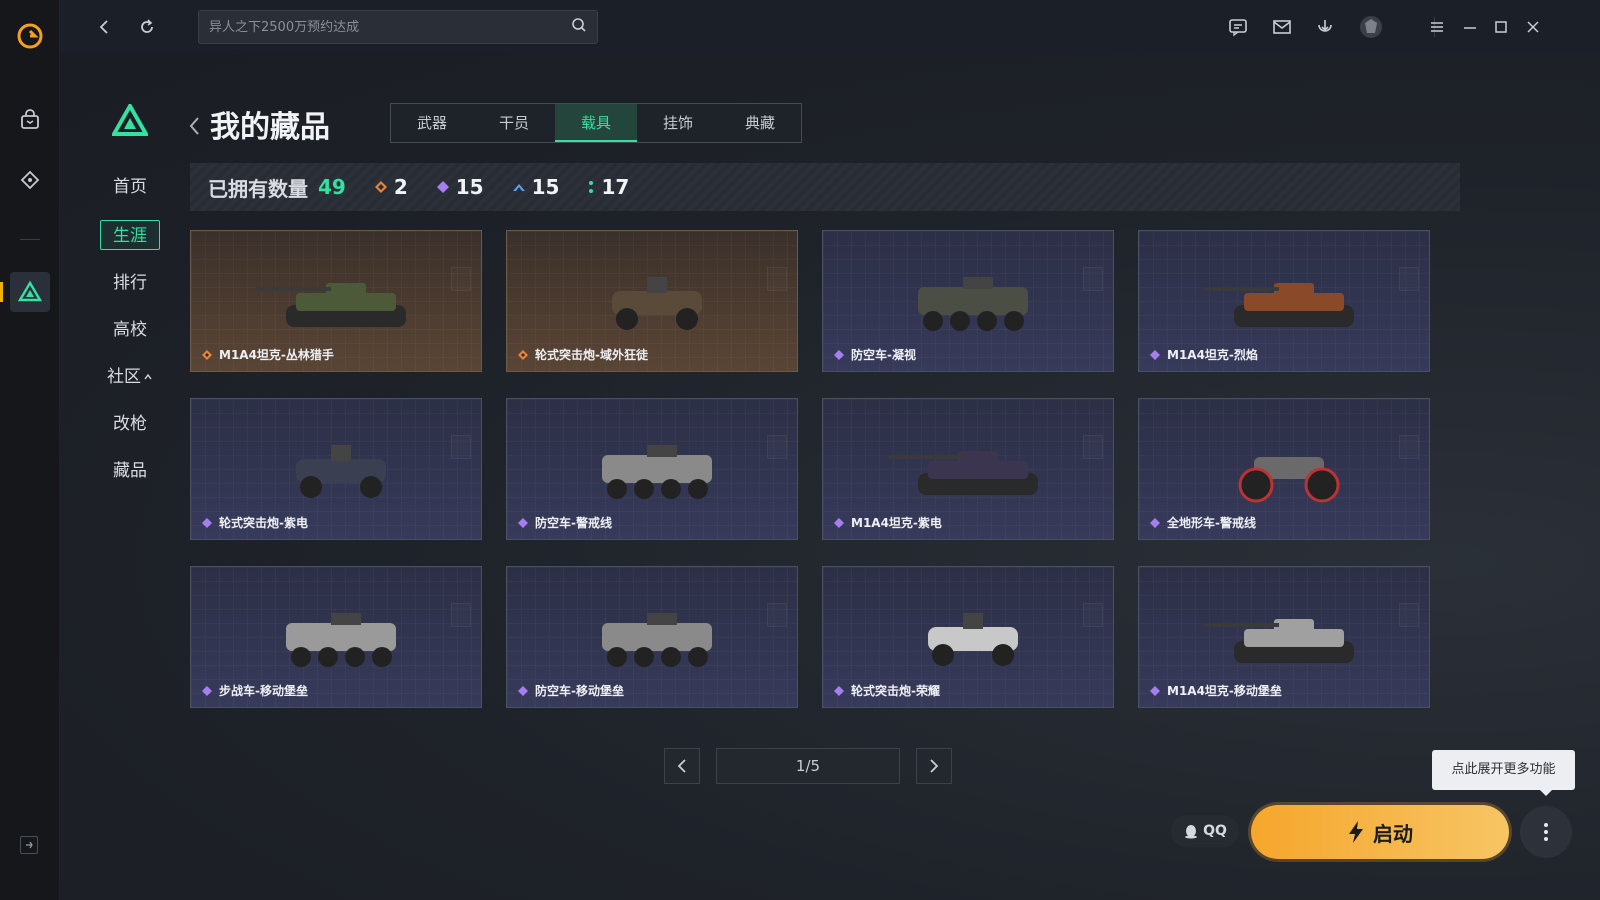 Image resolution: width=1600 pixels, height=900 pixels. I want to click on launch-button: 启动, so click(1380, 832).